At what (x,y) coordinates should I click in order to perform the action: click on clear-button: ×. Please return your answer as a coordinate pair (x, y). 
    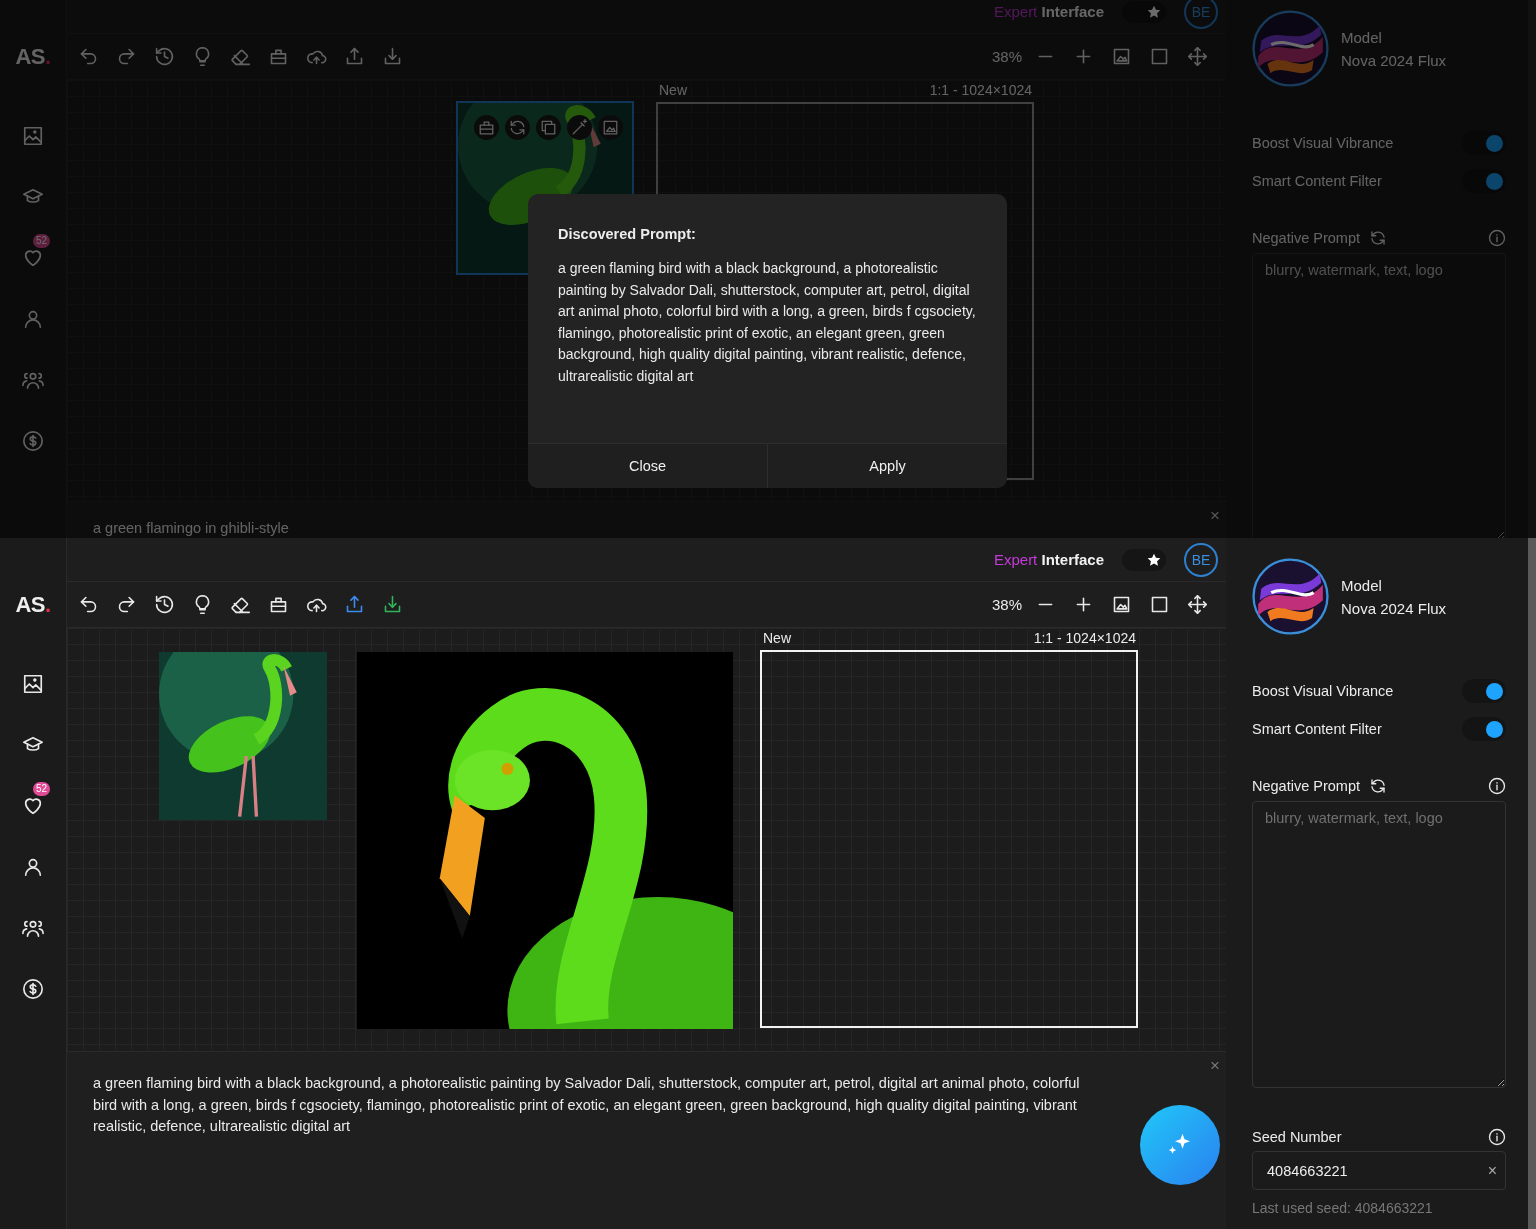
    Looking at the image, I should click on (1492, 1170).